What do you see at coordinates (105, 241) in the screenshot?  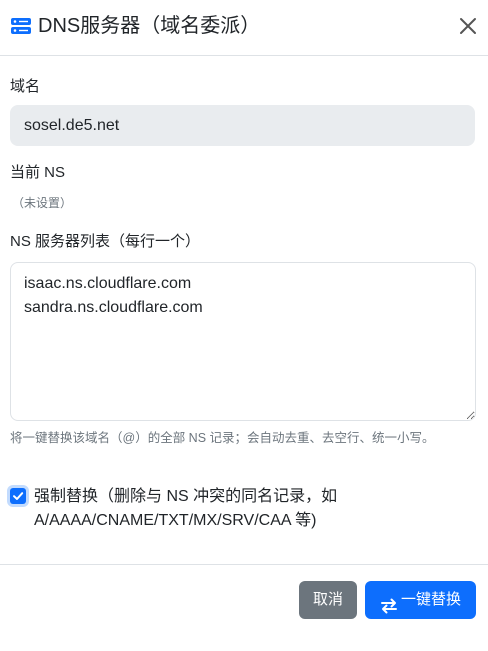 I see `ns-list-label: NS 服务器列表（每行一个）` at bounding box center [105, 241].